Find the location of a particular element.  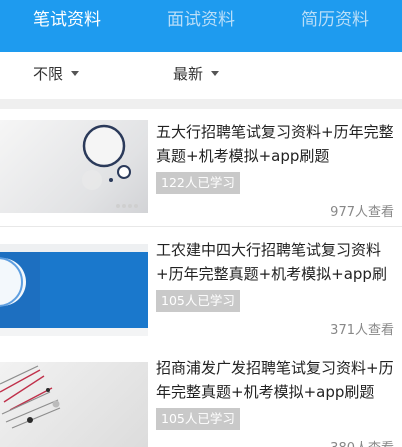

range-filter-label: 不限 is located at coordinates (48, 74).